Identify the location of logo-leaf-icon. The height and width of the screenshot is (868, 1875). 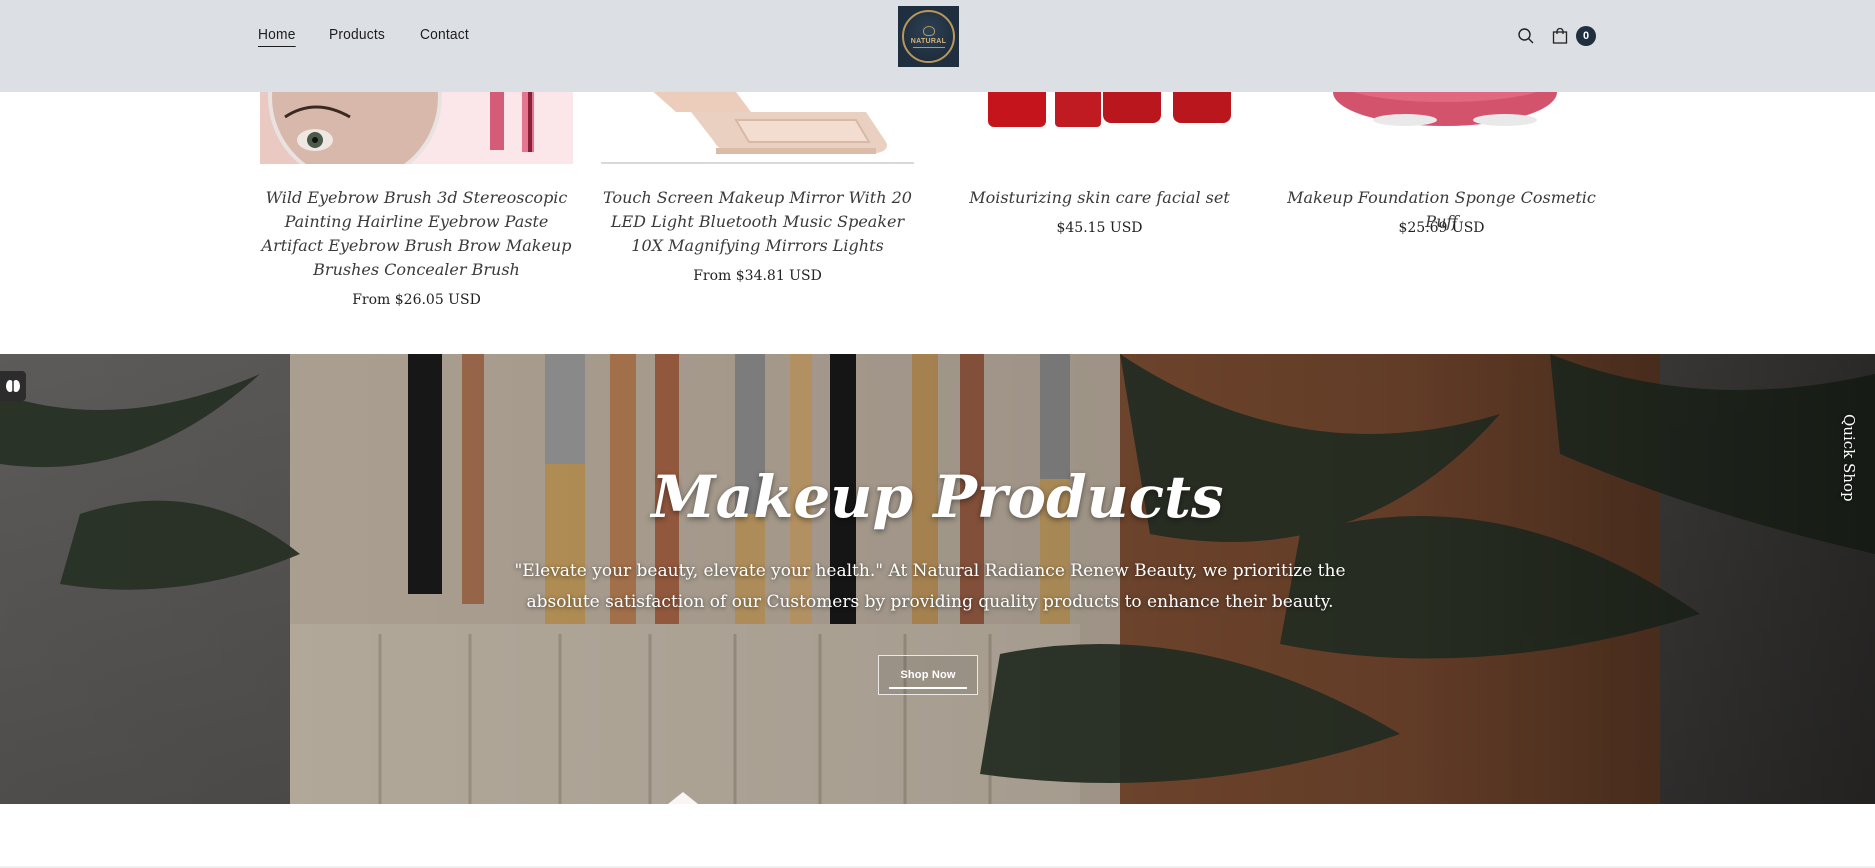
(928, 30).